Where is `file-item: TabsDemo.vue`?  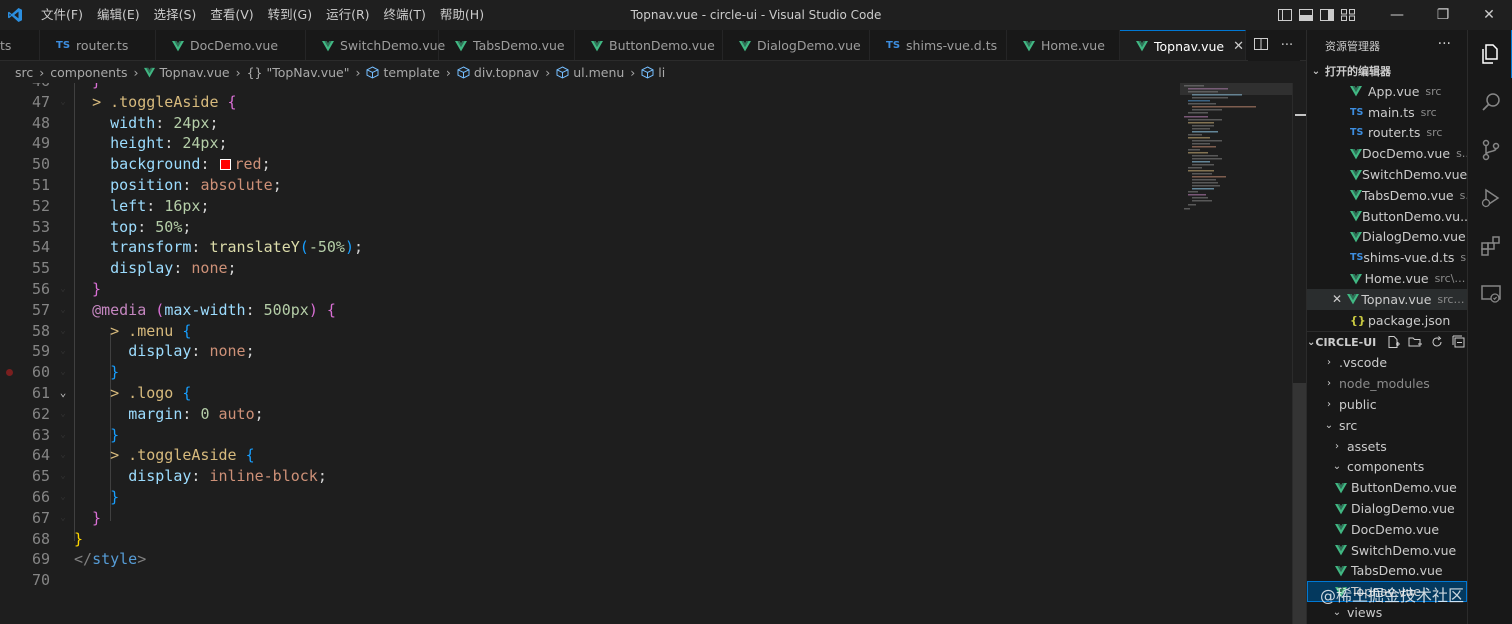
file-item: TabsDemo.vue is located at coordinates (1387, 571).